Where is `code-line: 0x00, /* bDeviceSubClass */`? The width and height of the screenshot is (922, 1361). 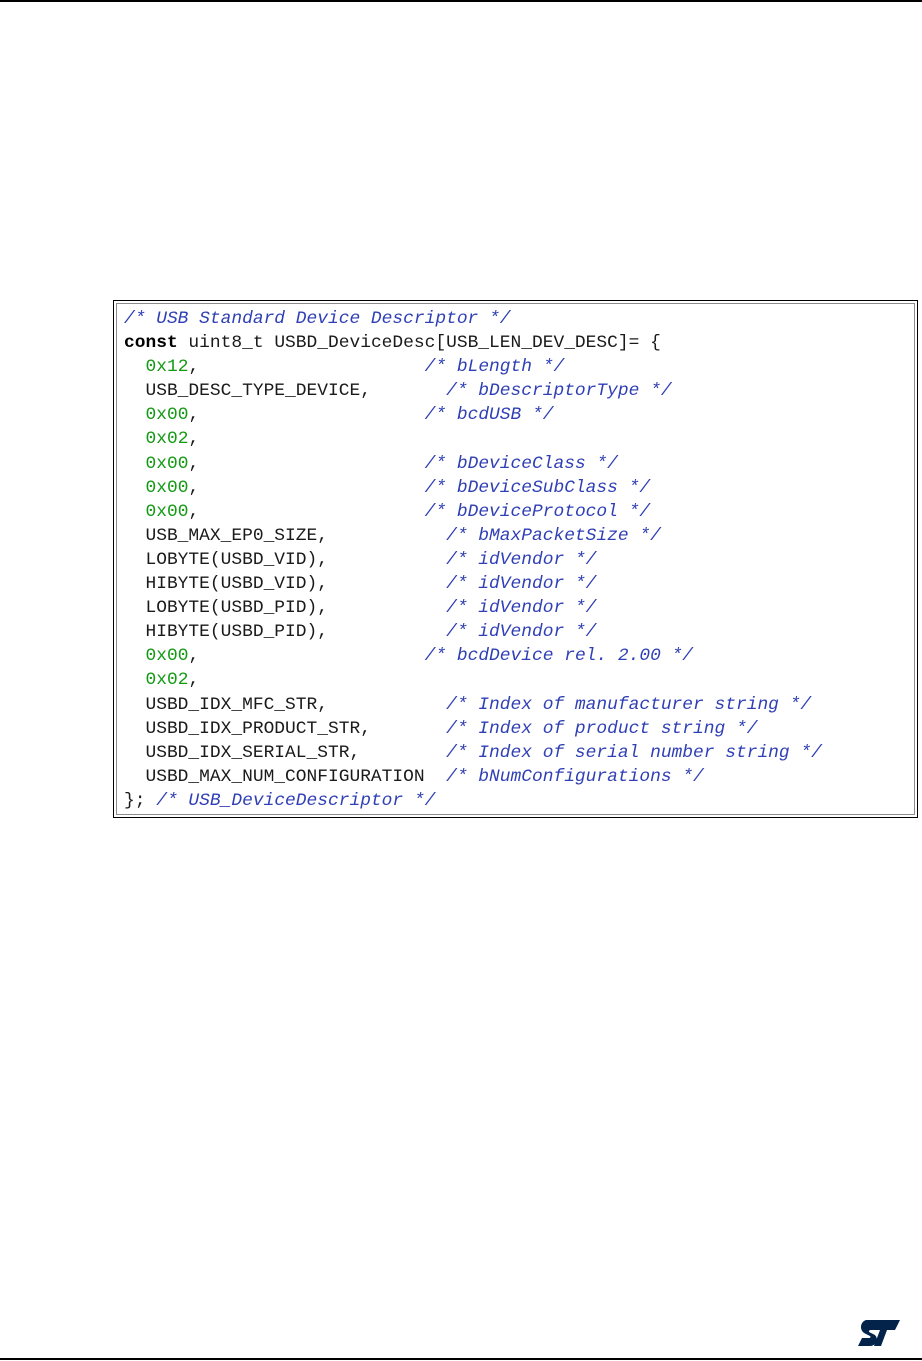 code-line: 0x00, /* bDeviceSubClass */ is located at coordinates (473, 488).